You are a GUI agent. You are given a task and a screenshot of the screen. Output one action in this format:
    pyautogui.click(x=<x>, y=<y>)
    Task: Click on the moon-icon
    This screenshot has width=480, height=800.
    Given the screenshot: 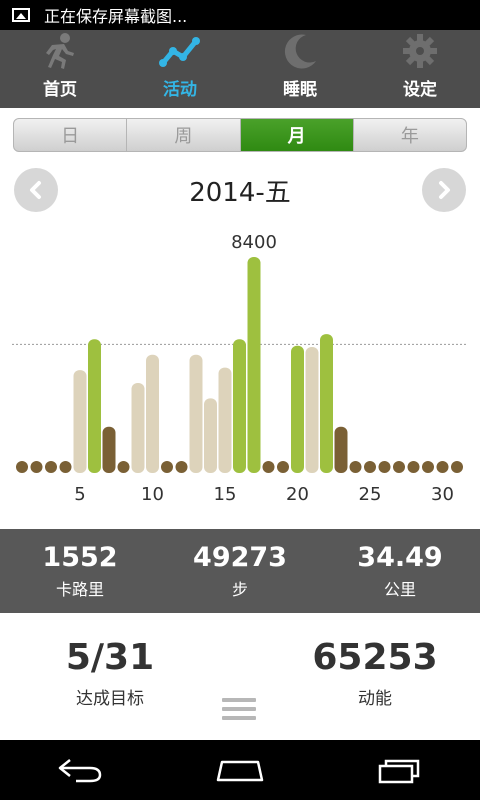 What is the action you would take?
    pyautogui.click(x=300, y=51)
    